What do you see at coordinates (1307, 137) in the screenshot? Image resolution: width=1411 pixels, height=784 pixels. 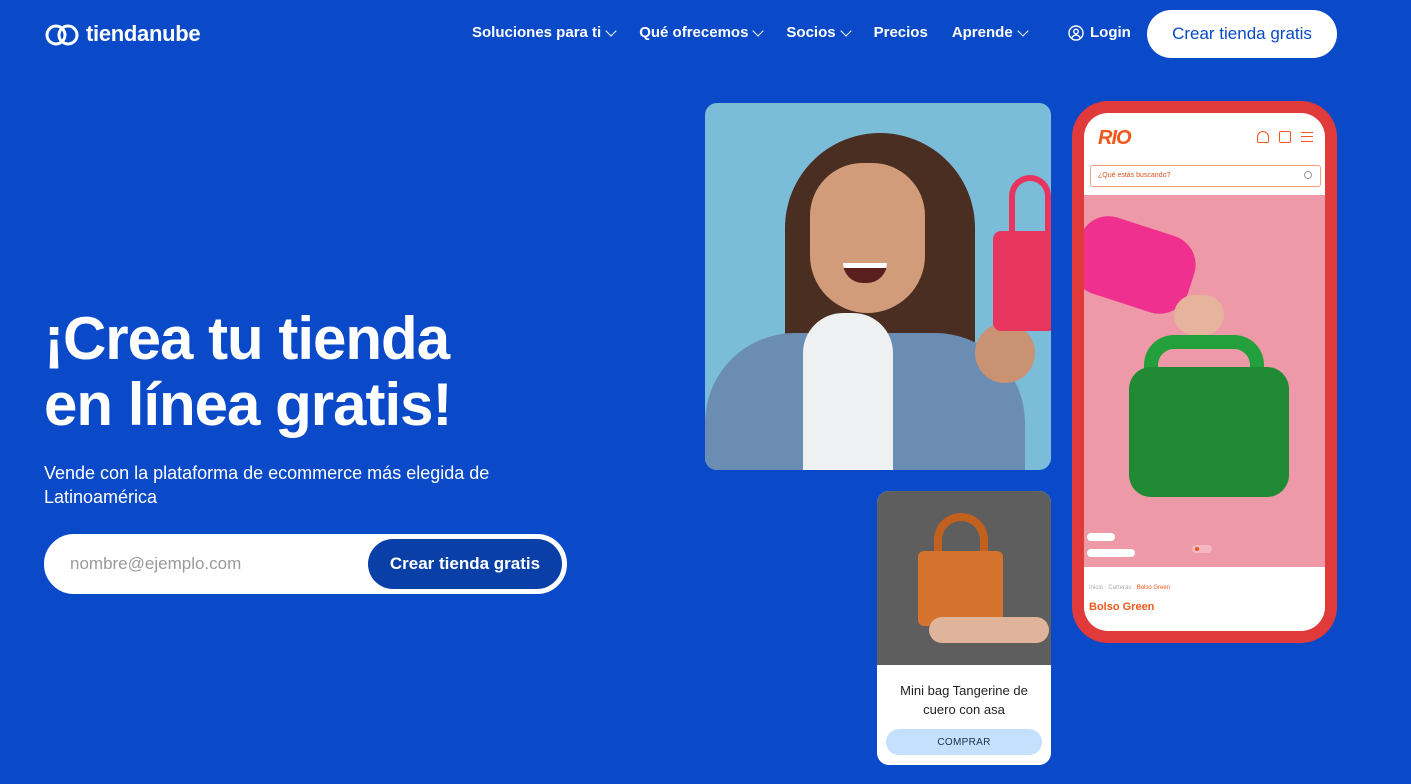 I see `menu-icon` at bounding box center [1307, 137].